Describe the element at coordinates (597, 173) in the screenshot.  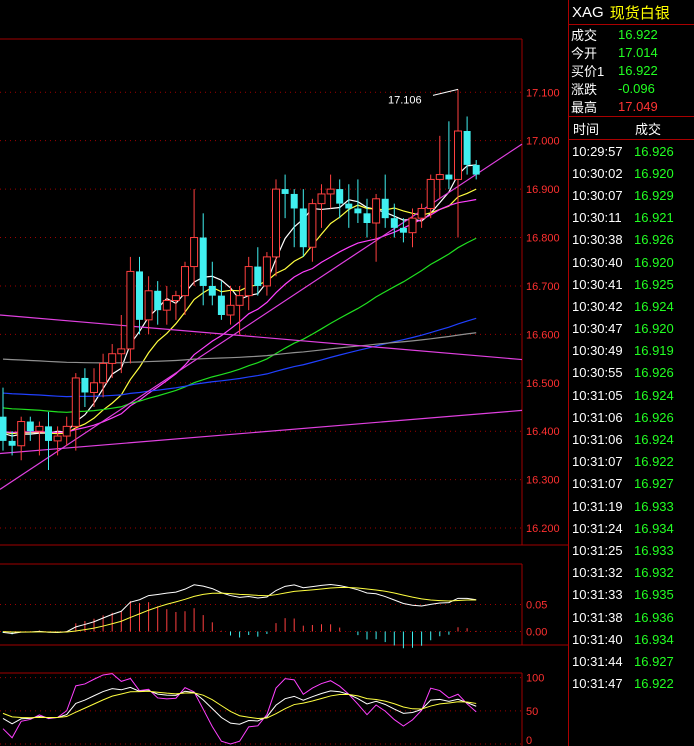
I see `trade-time: 10:30:02` at that location.